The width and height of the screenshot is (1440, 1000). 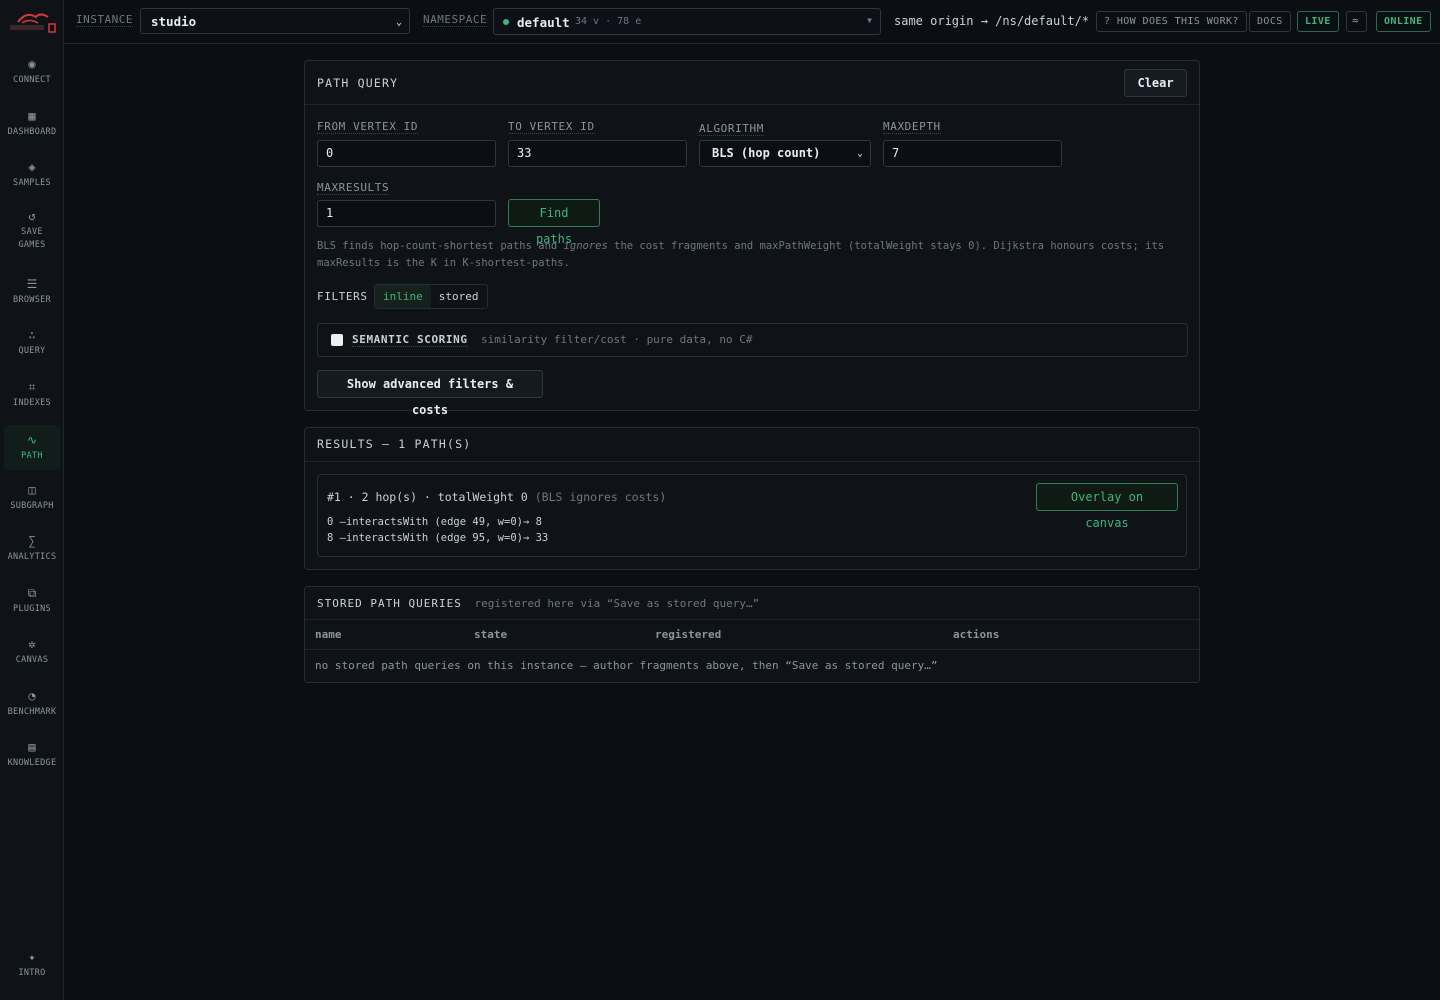 What do you see at coordinates (32, 351) in the screenshot?
I see `sidebar-item-label: QUERY` at bounding box center [32, 351].